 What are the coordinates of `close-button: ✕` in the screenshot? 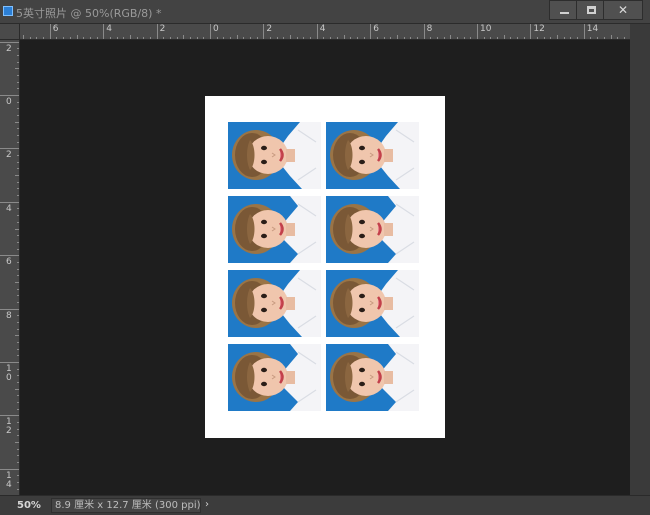 It's located at (623, 10).